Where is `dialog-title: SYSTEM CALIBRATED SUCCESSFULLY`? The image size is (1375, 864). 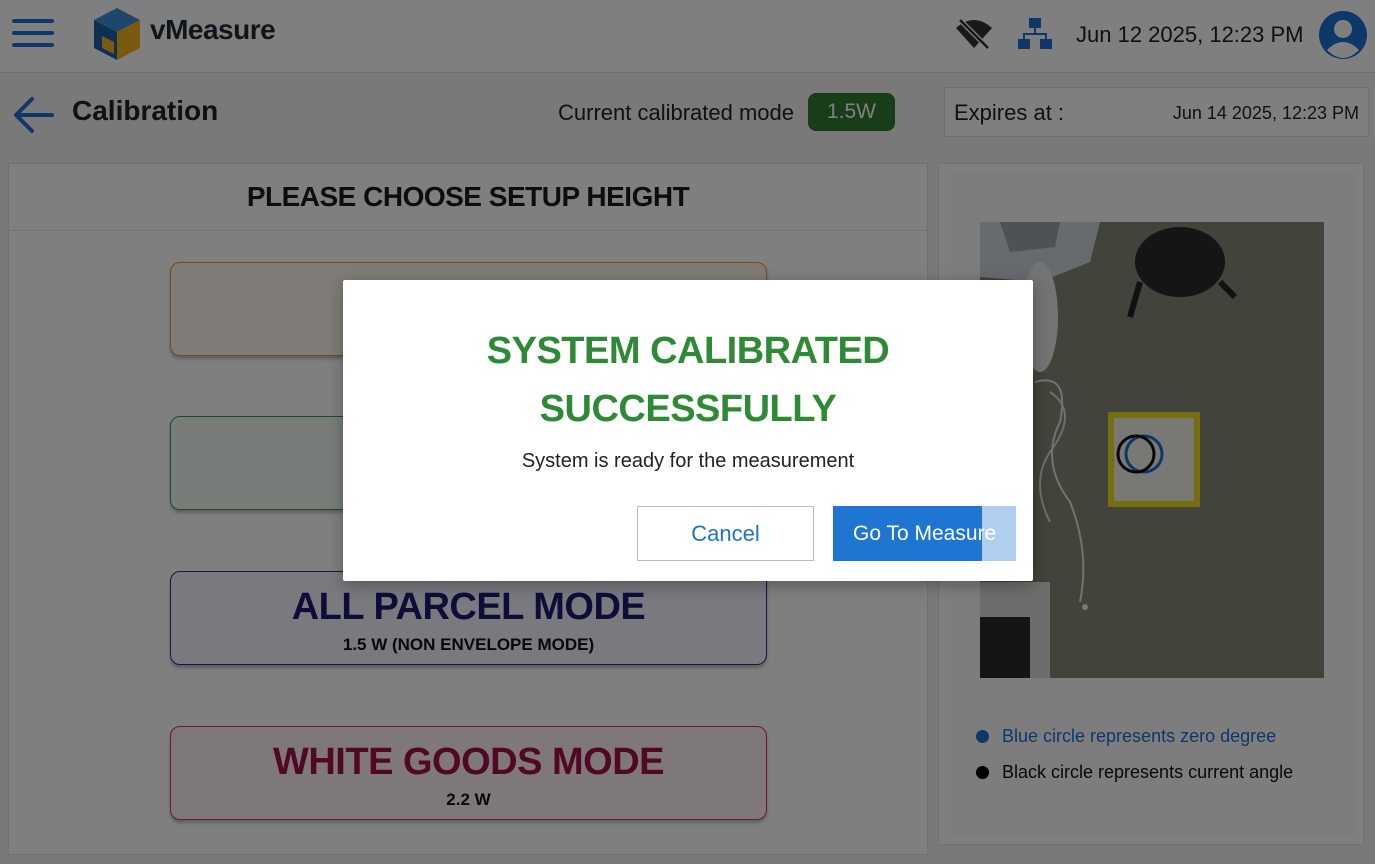
dialog-title: SYSTEM CALIBRATED SUCCESSFULLY is located at coordinates (688, 380).